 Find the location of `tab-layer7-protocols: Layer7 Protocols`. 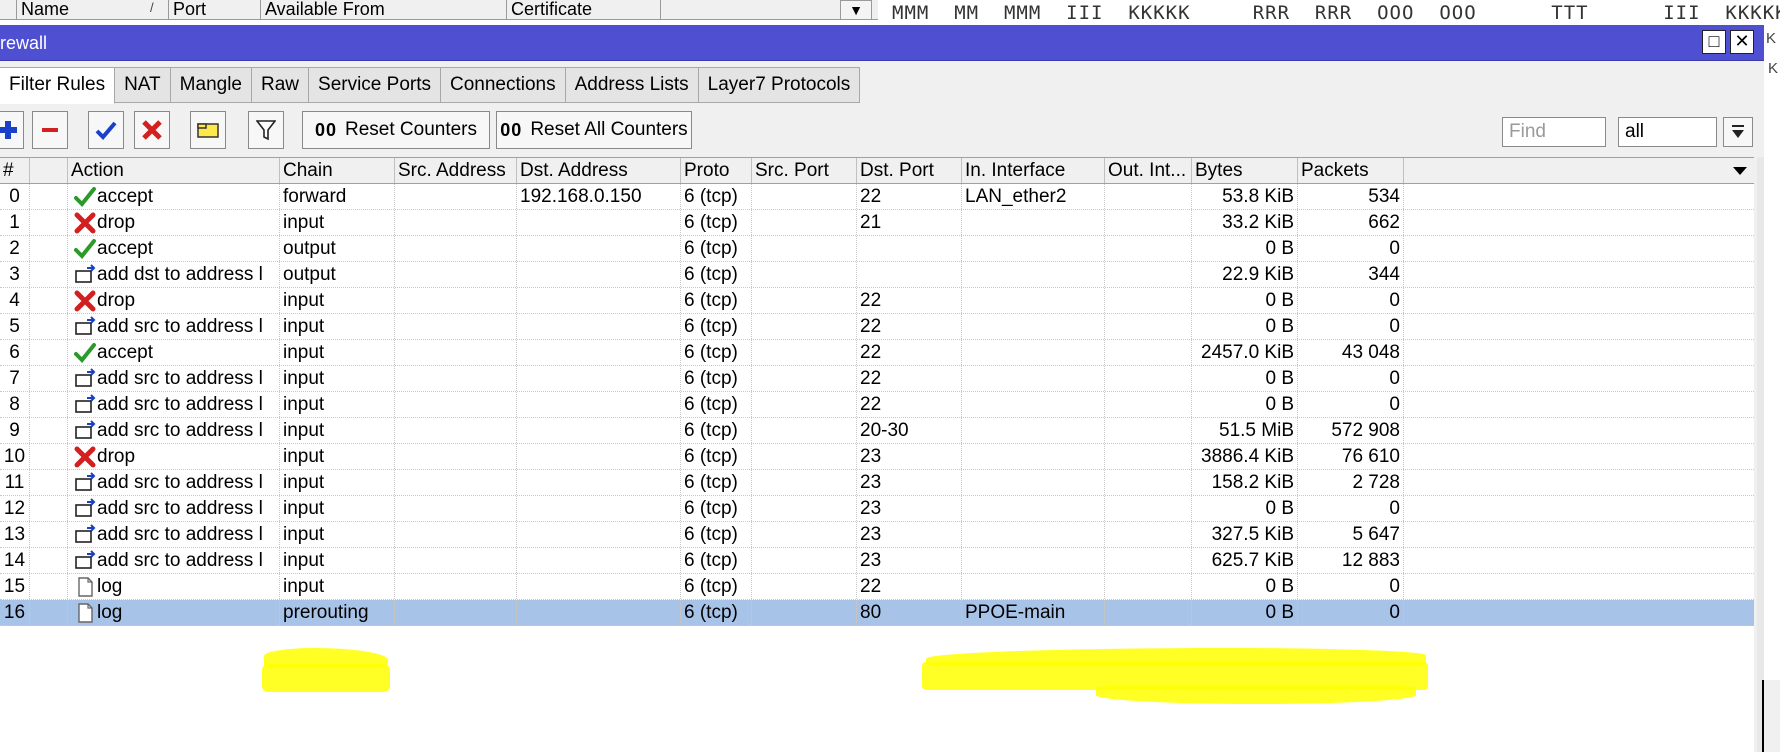

tab-layer7-protocols: Layer7 Protocols is located at coordinates (779, 85).